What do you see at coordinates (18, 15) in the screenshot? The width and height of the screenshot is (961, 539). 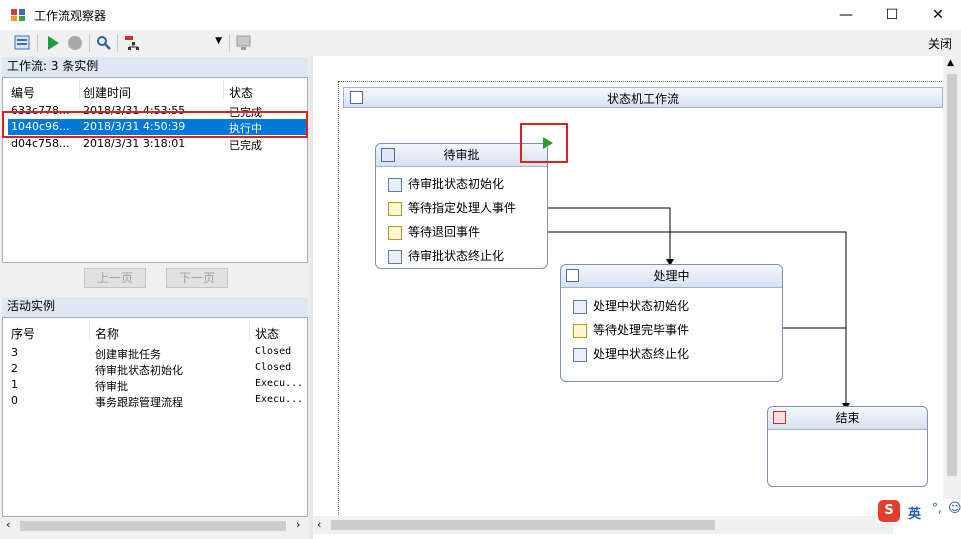 I see `app-icon` at bounding box center [18, 15].